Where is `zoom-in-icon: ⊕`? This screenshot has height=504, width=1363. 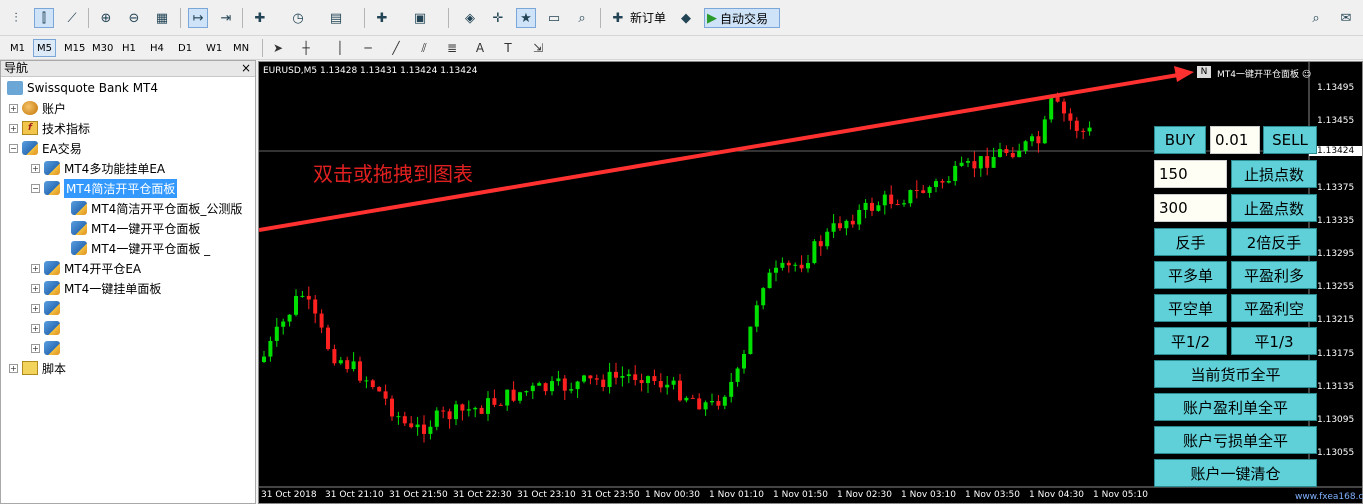
zoom-in-icon: ⊕ is located at coordinates (106, 18).